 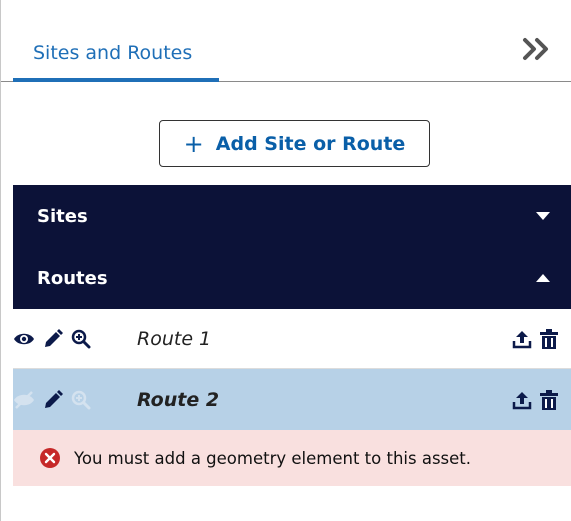 I want to click on panel-gutter, so click(x=7, y=301).